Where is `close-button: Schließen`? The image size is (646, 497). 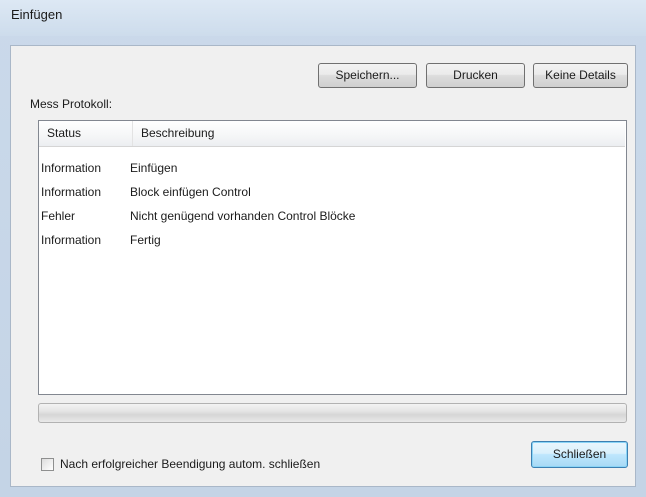
close-button: Schließen is located at coordinates (579, 454).